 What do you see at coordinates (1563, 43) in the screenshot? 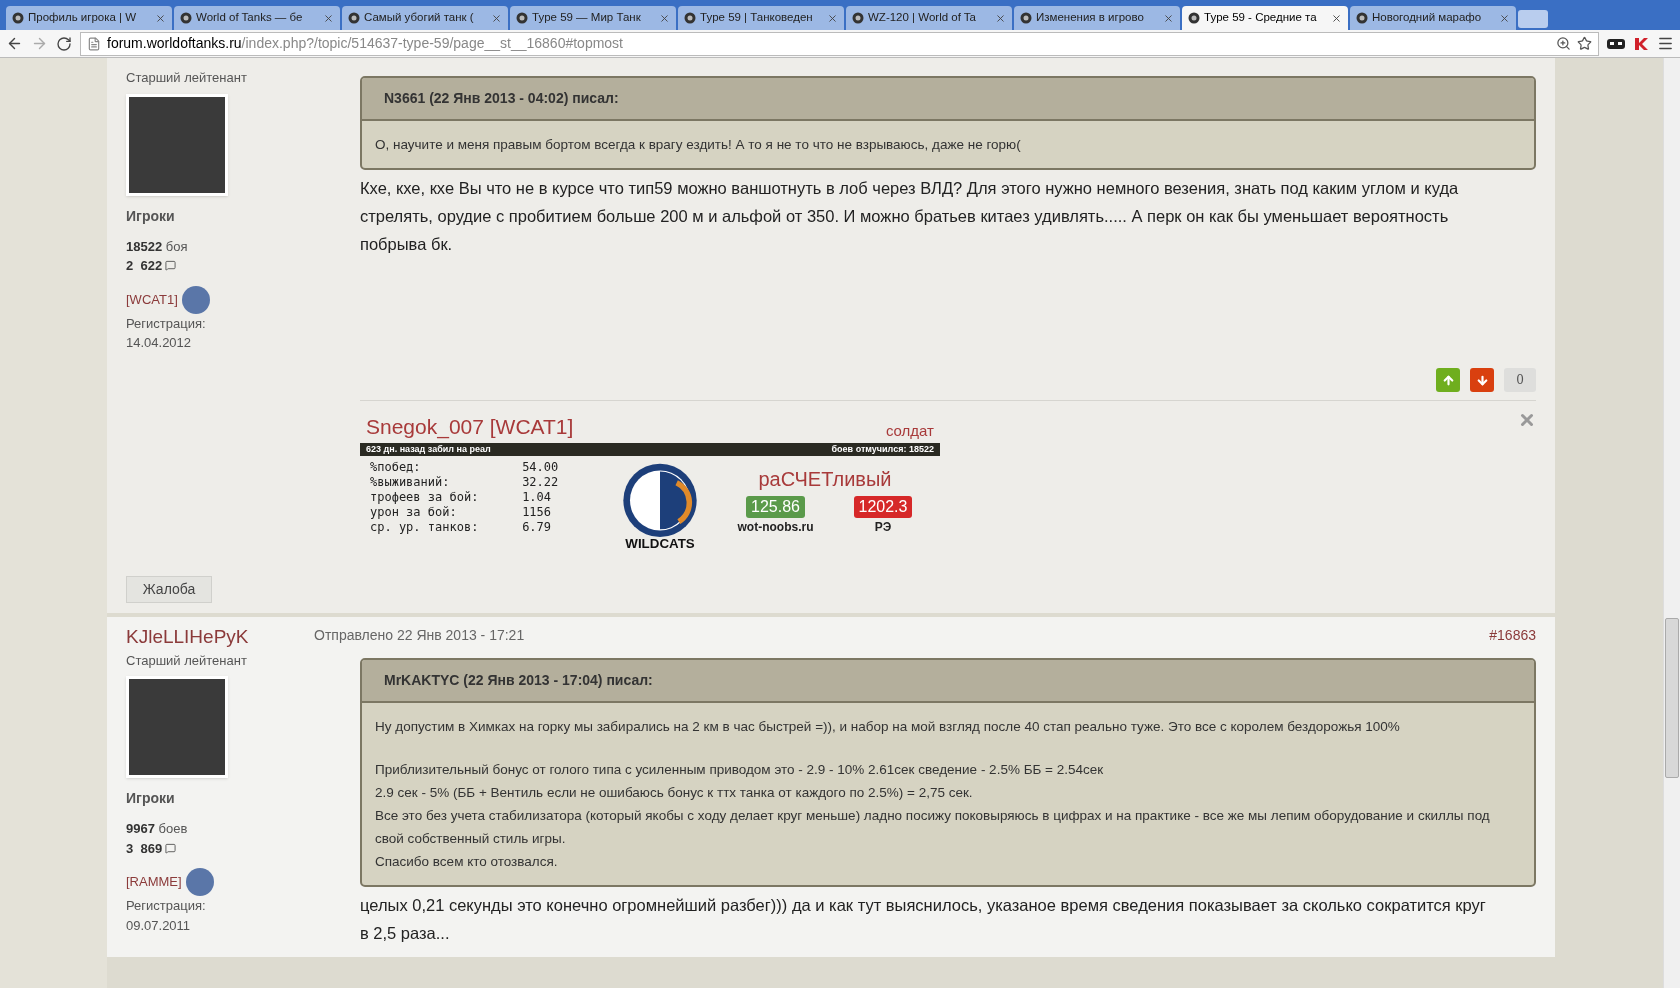
I see `zoom-icon` at bounding box center [1563, 43].